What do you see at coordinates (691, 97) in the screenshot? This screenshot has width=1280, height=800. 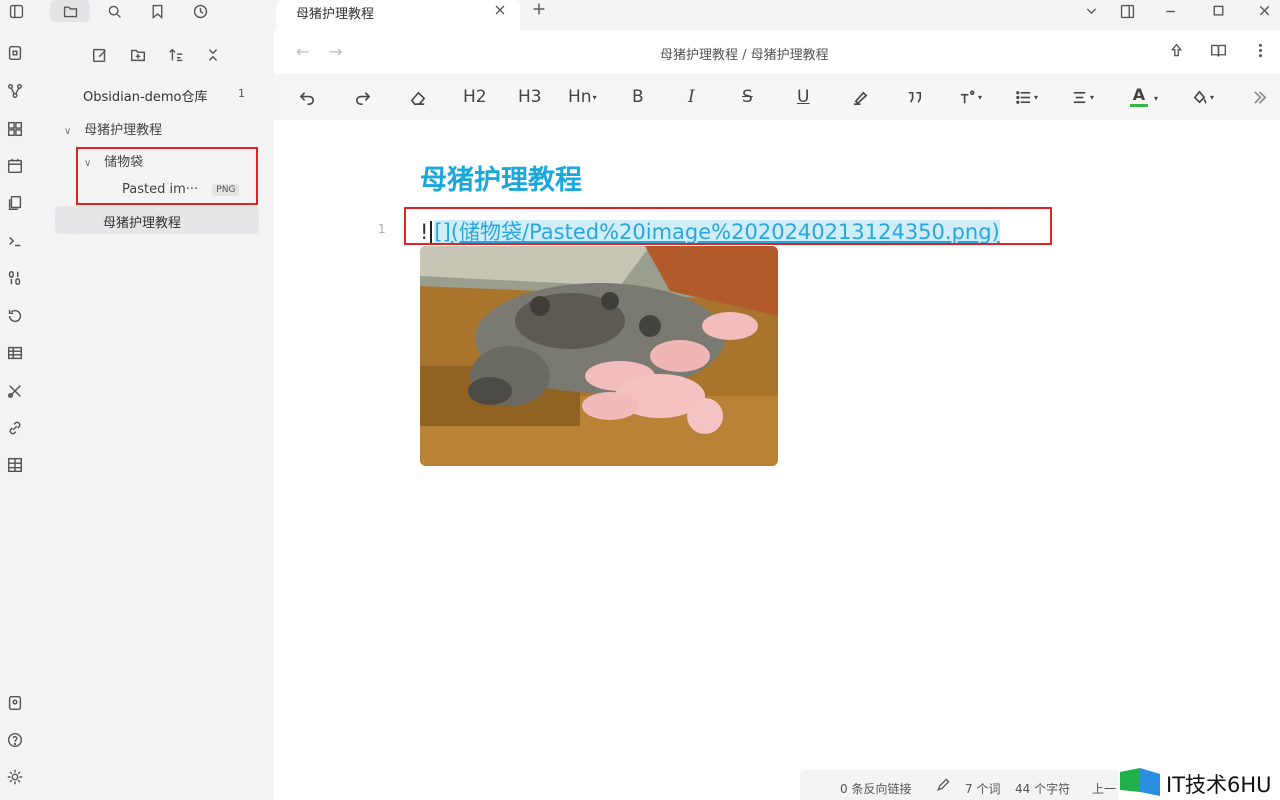 I see `italic-button: I` at bounding box center [691, 97].